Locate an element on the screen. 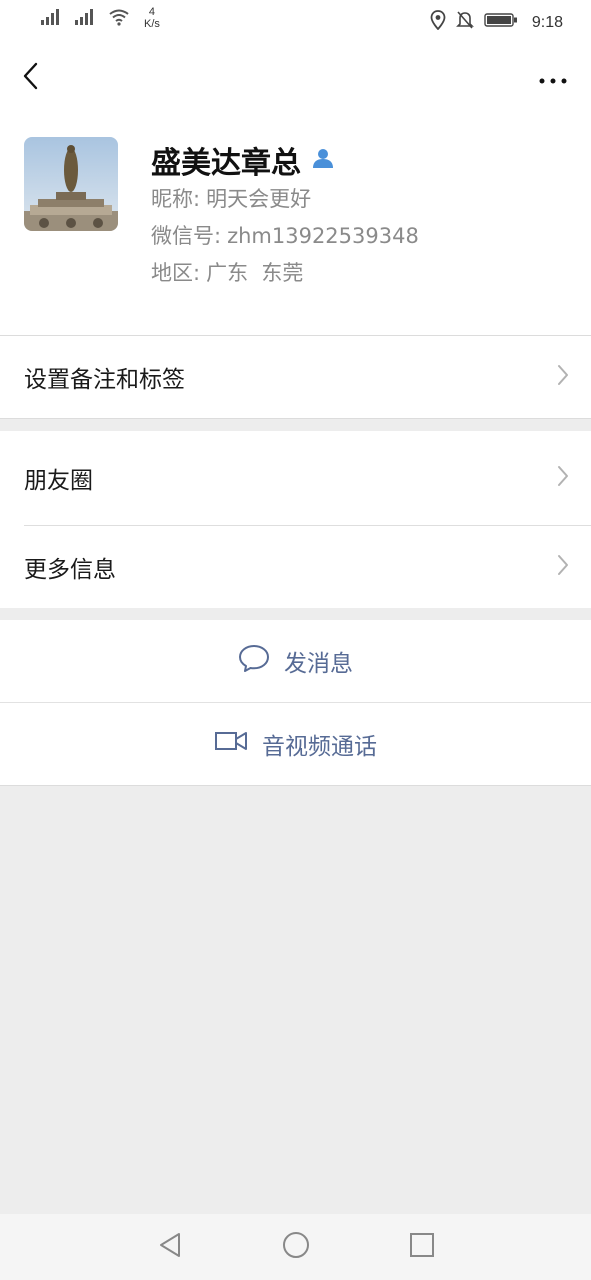  info-group: 朋友圈 更多信息 is located at coordinates (295, 519).